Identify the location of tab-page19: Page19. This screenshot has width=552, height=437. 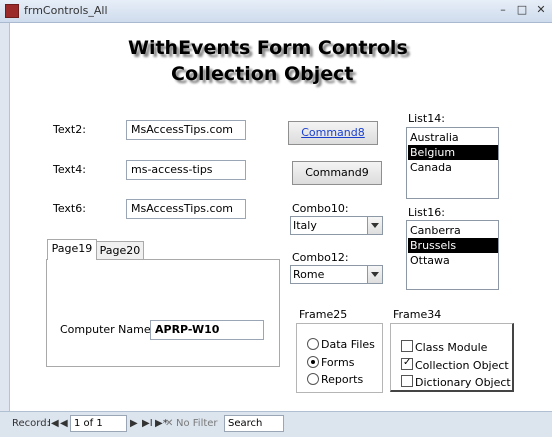
(72, 249).